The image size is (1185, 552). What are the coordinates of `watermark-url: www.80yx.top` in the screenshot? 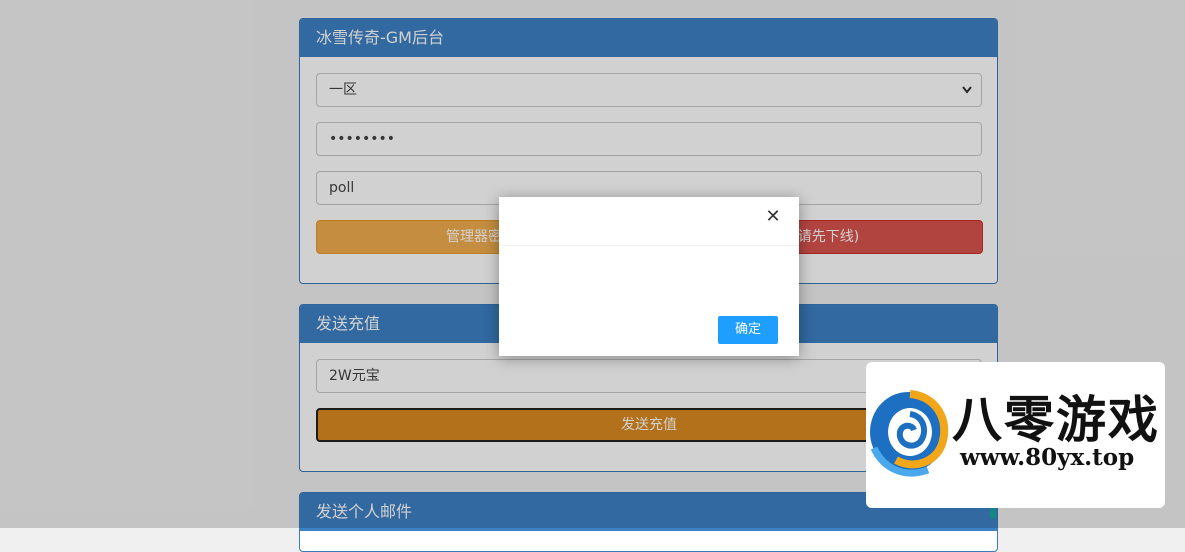 It's located at (1047, 457).